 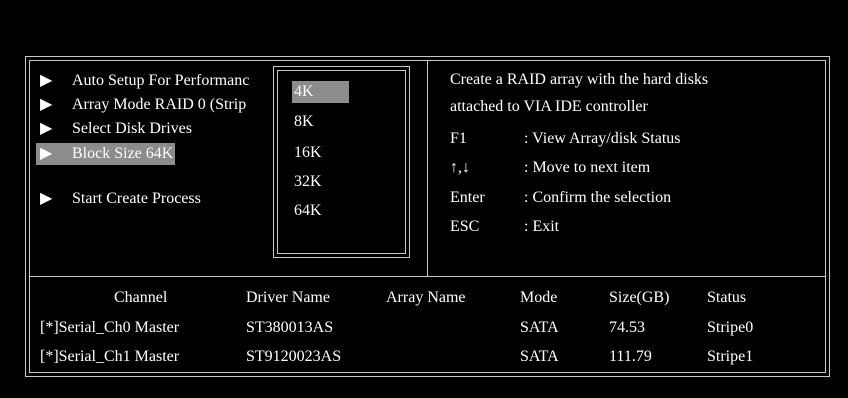 I want to click on menu-item-start-create: ▶ Start Create Process, so click(x=118, y=199).